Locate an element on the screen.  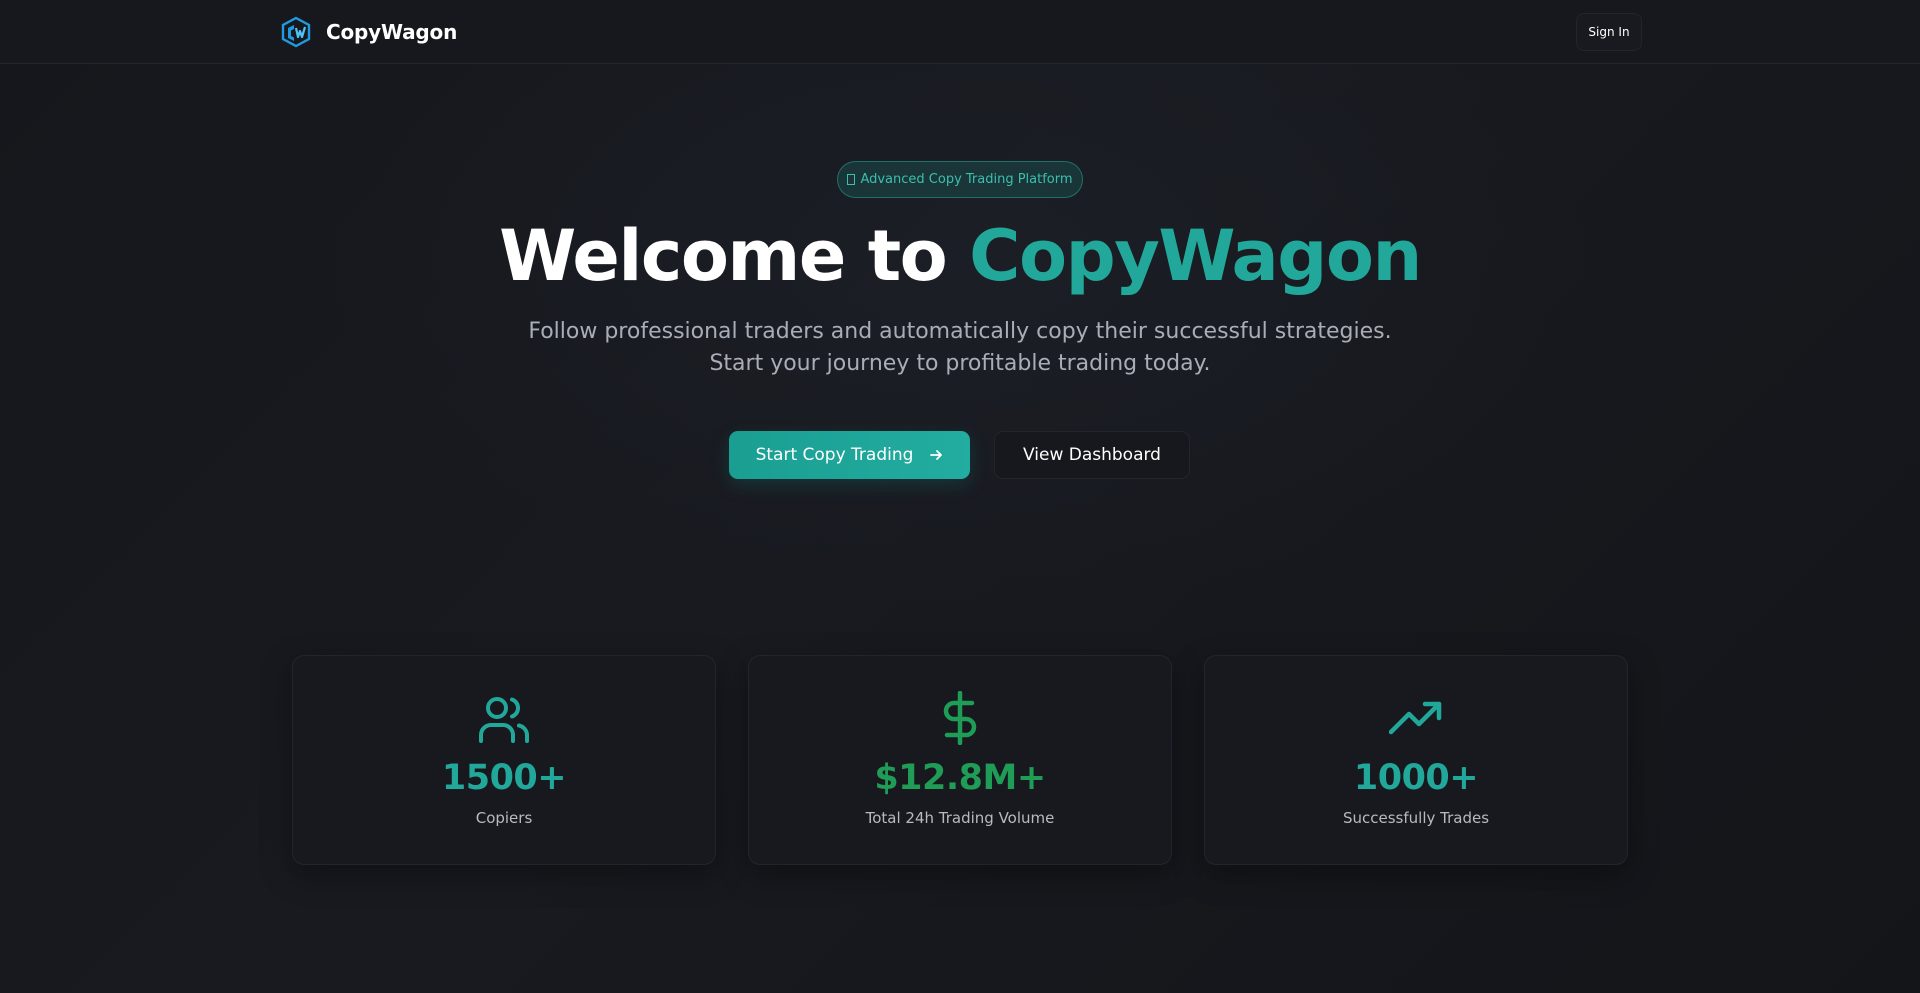
stat-label: Copiers is located at coordinates (504, 818).